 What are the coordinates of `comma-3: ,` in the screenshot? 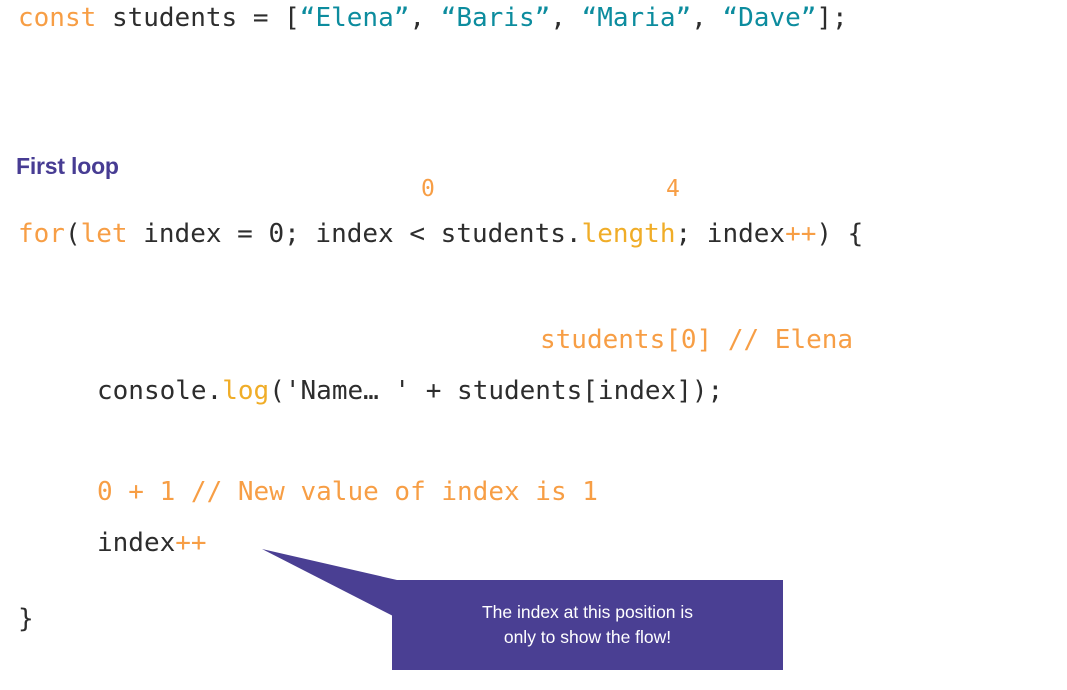 It's located at (707, 18).